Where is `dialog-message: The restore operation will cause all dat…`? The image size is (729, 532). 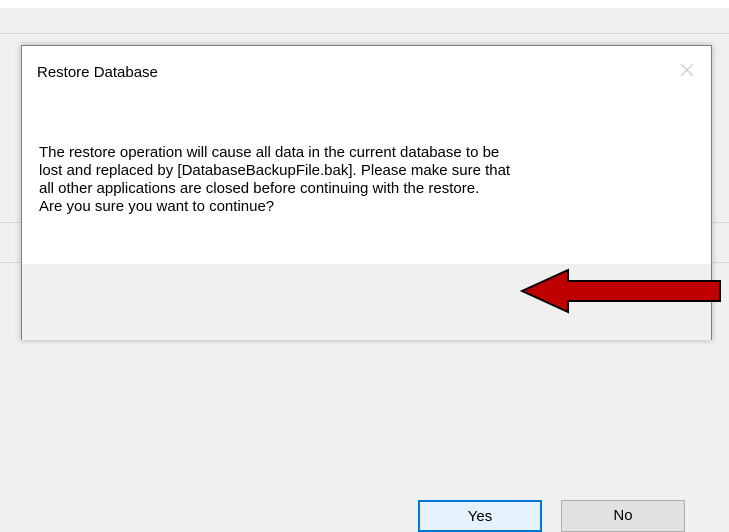 dialog-message: The restore operation will cause all dat… is located at coordinates (275, 179).